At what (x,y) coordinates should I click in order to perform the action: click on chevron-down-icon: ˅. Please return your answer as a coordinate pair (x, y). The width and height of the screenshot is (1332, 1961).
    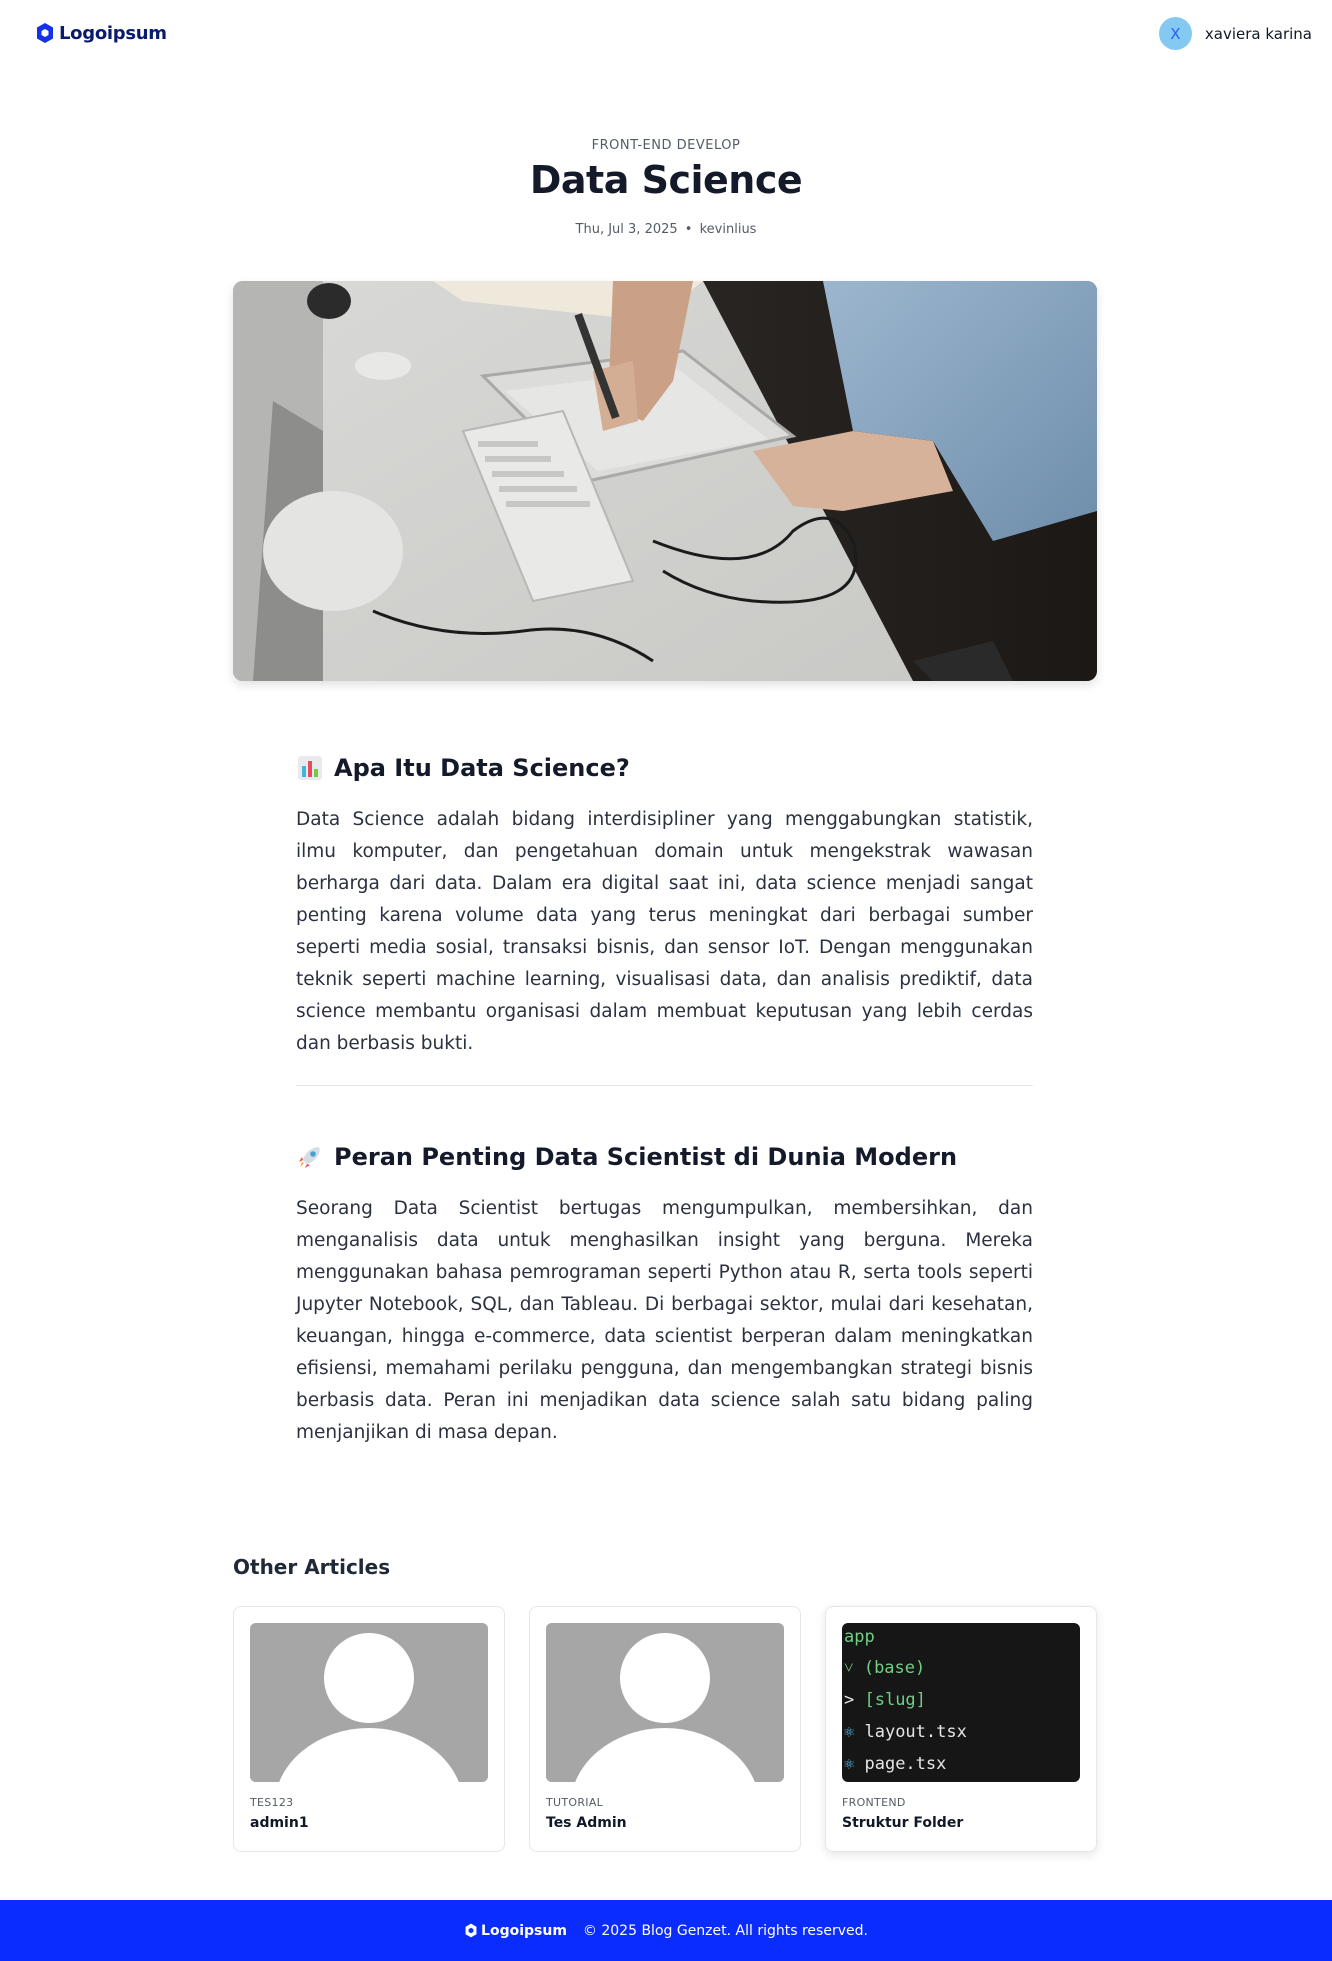
    Looking at the image, I should click on (854, 1668).